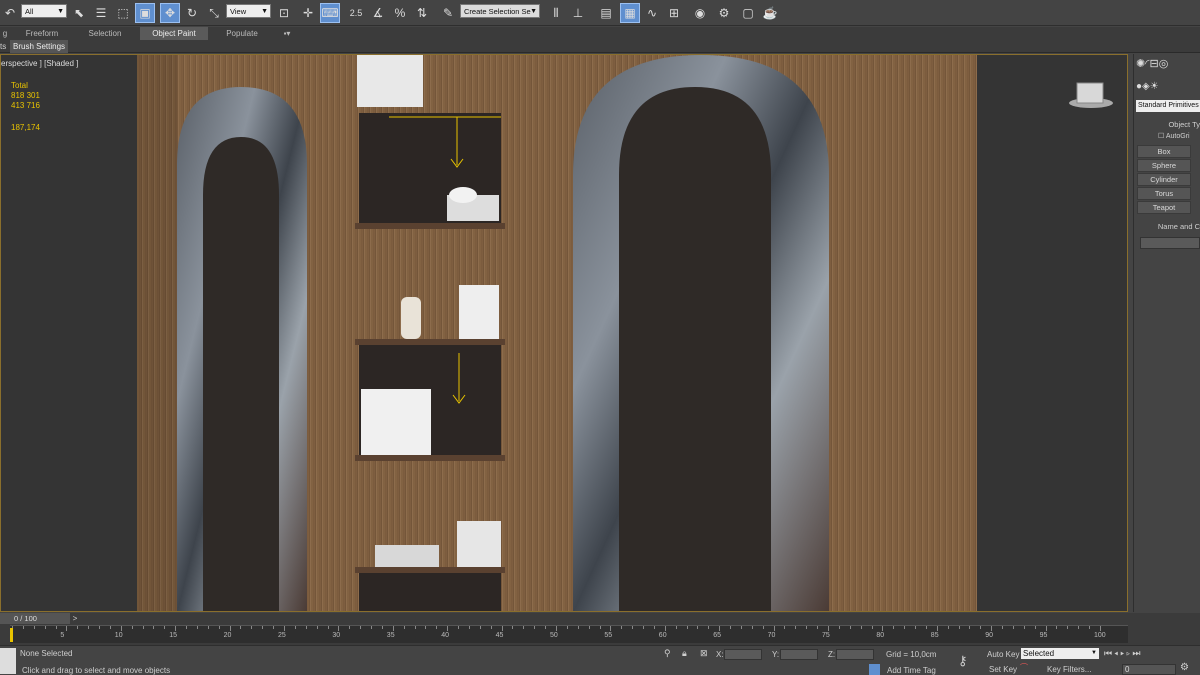 The width and height of the screenshot is (1200, 675). I want to click on maxscript-listener-icon, so click(8, 661).